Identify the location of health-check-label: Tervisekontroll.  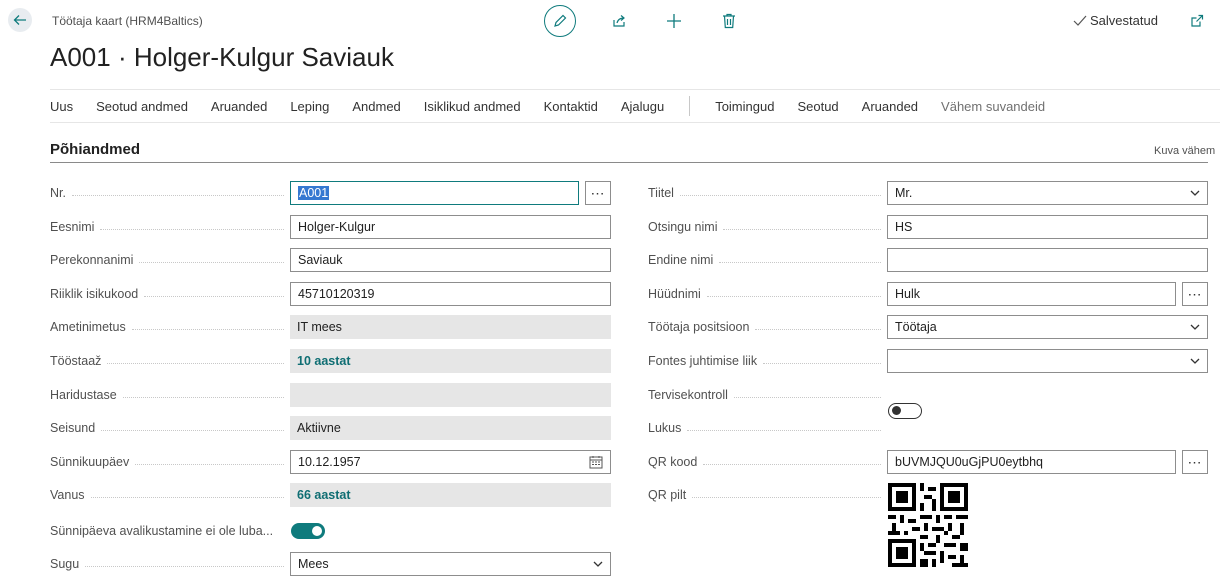
(767, 395).